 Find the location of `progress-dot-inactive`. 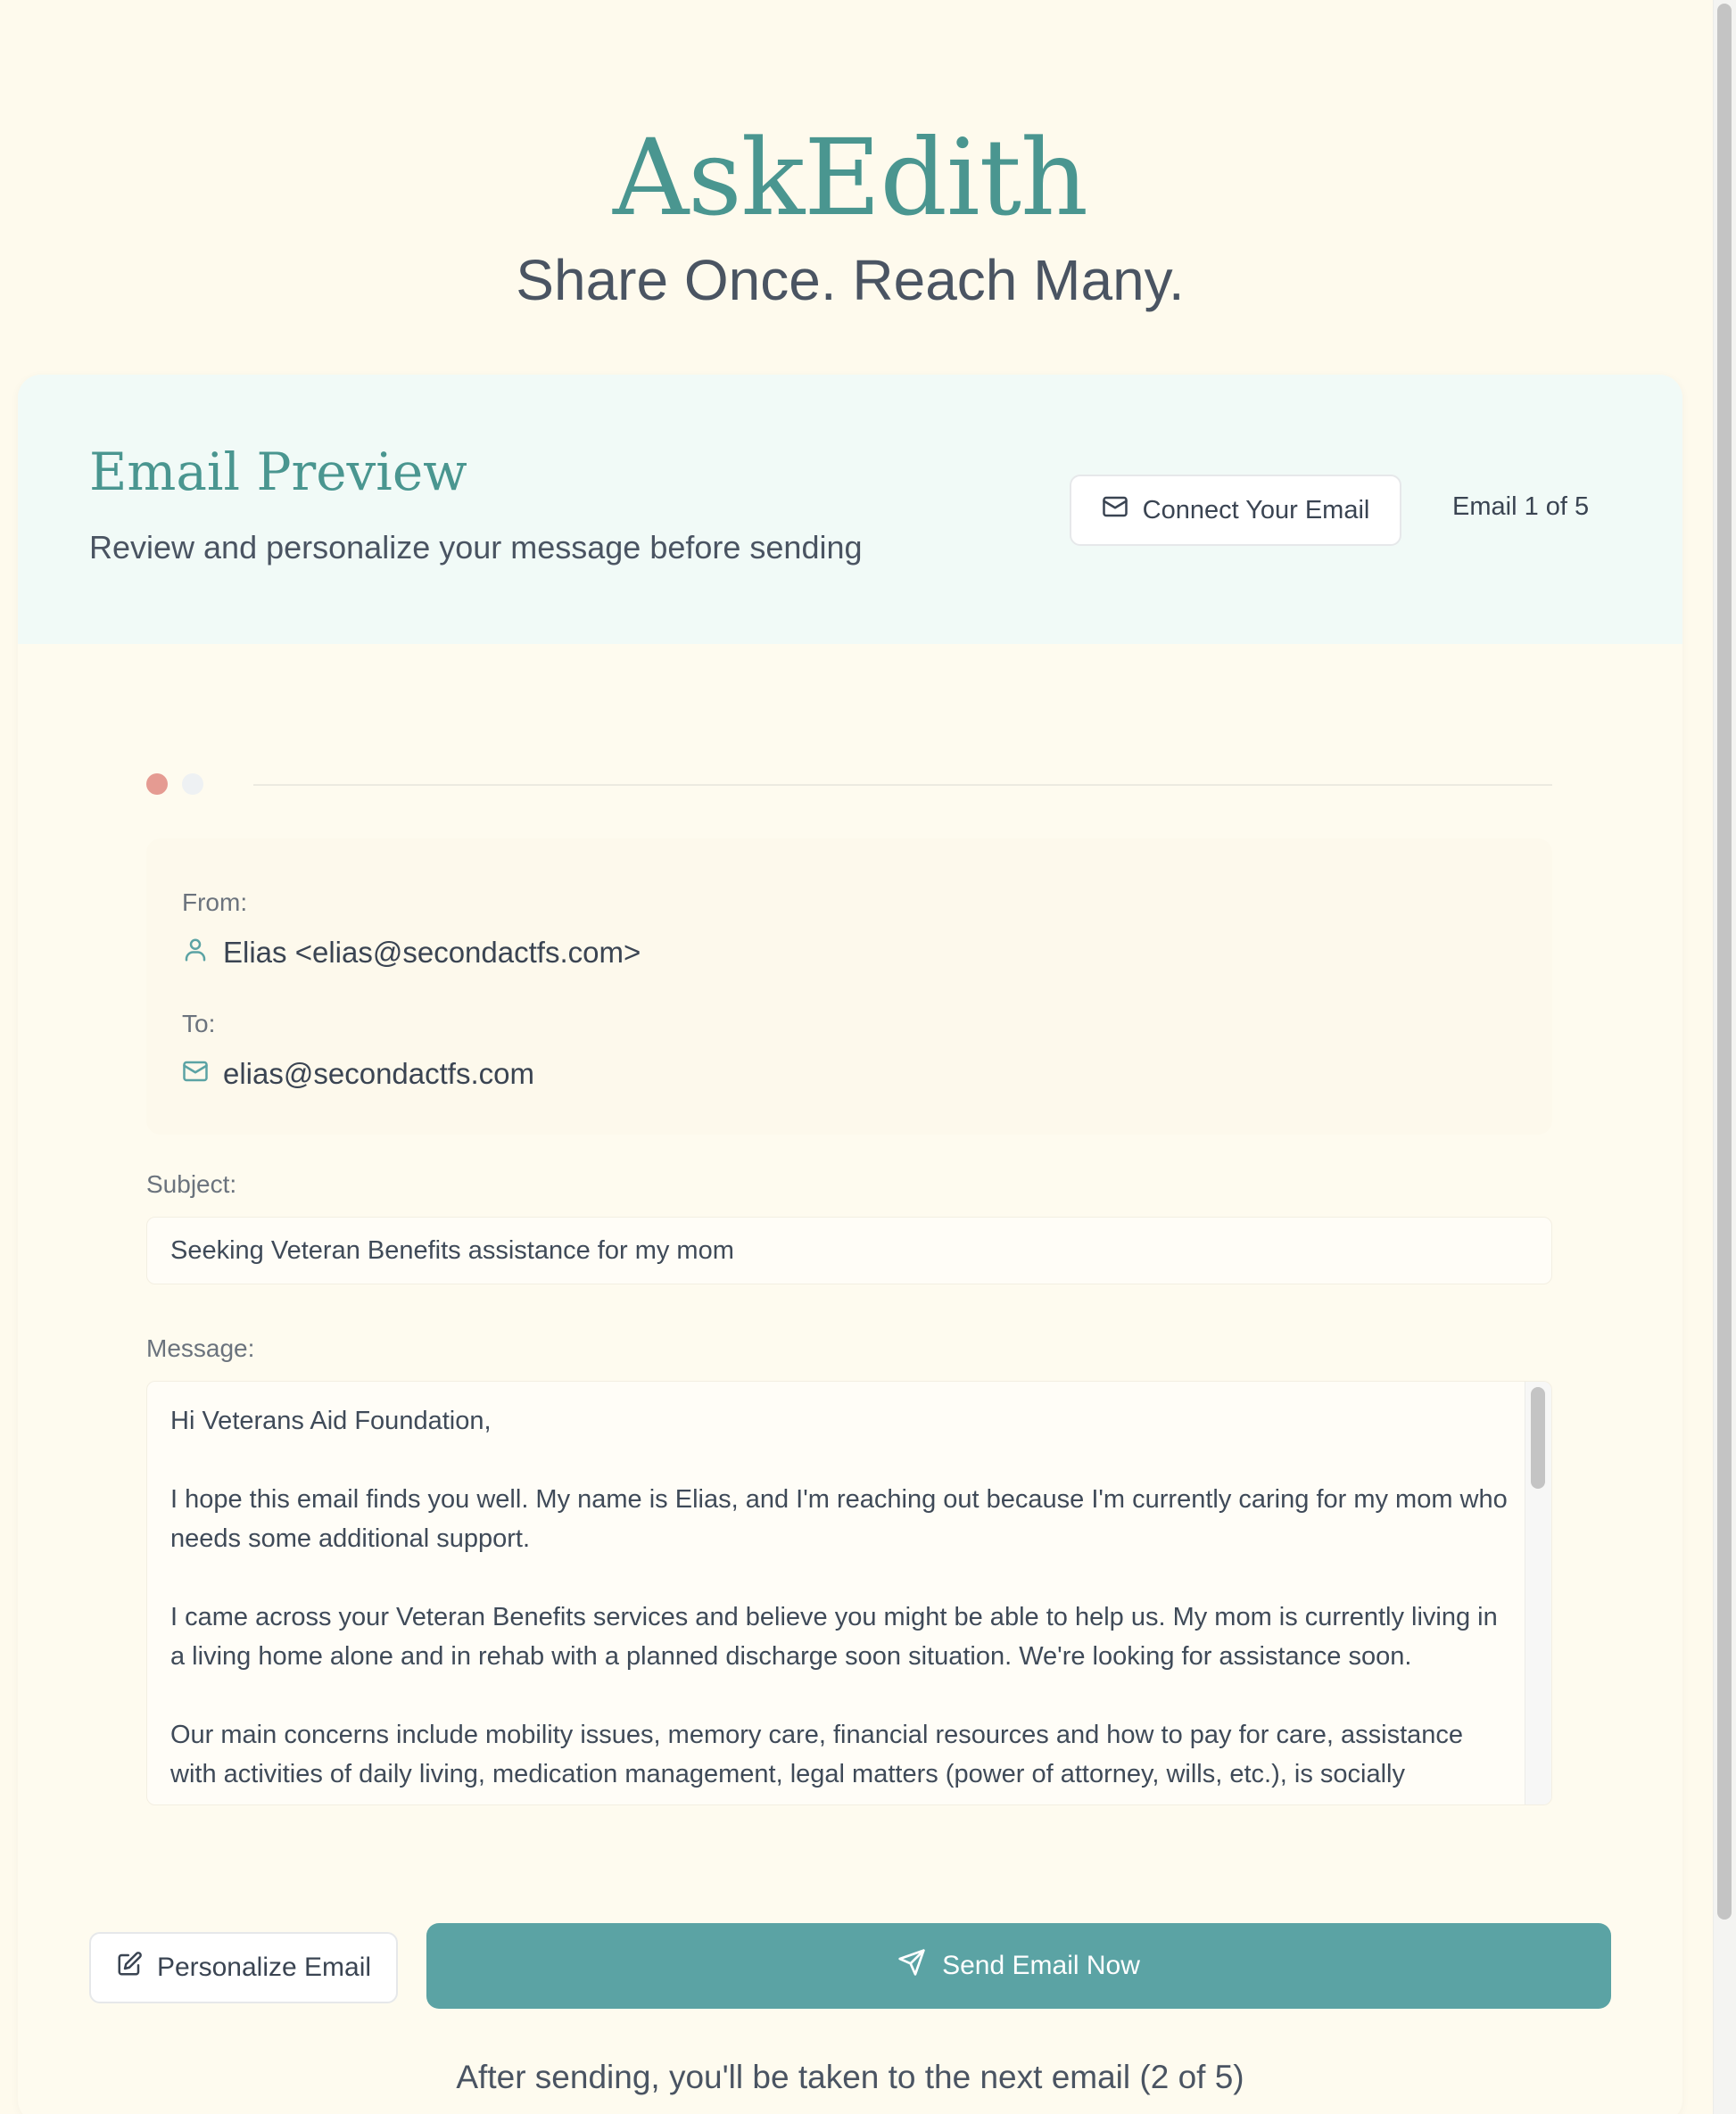

progress-dot-inactive is located at coordinates (192, 784).